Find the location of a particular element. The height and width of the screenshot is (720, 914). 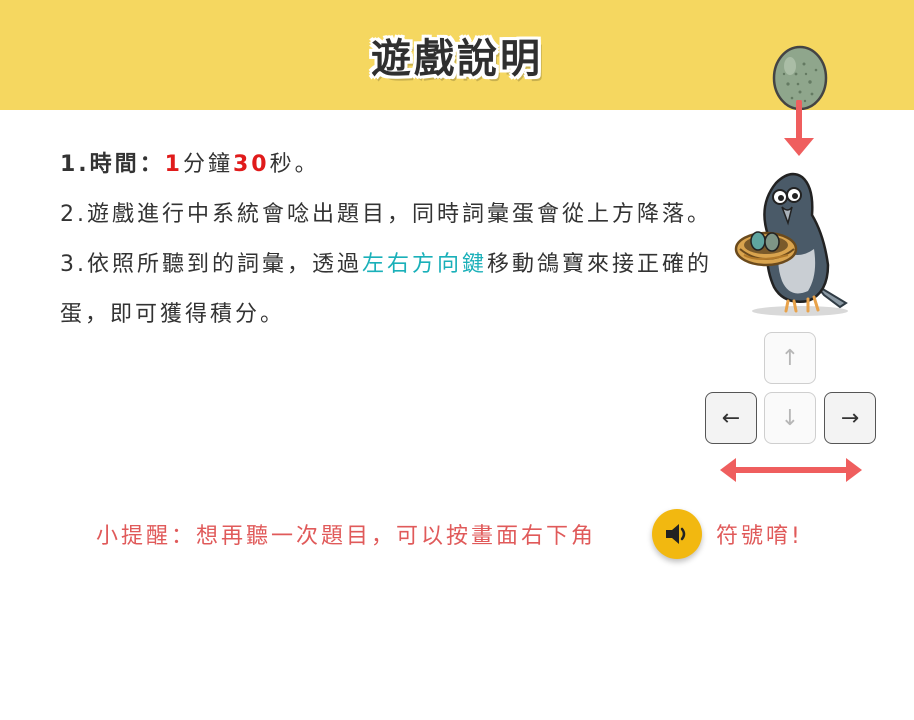

pigeon-mascot is located at coordinates (791, 244).